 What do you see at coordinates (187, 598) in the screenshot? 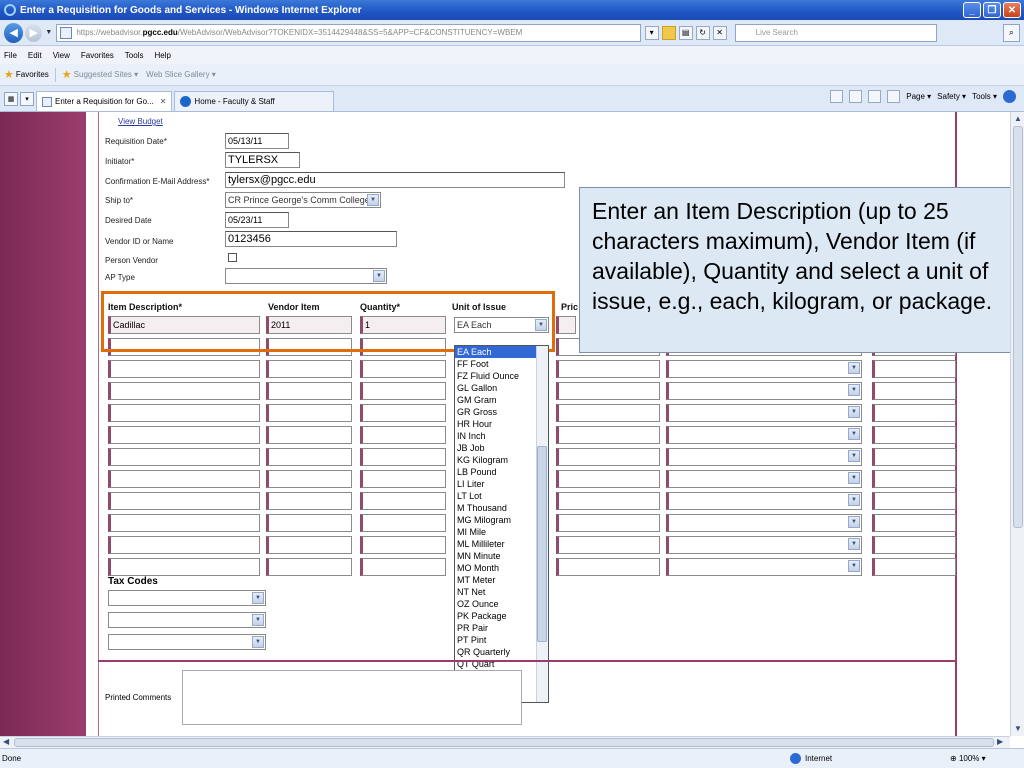
I see `tax-code-select-1: ▼` at bounding box center [187, 598].